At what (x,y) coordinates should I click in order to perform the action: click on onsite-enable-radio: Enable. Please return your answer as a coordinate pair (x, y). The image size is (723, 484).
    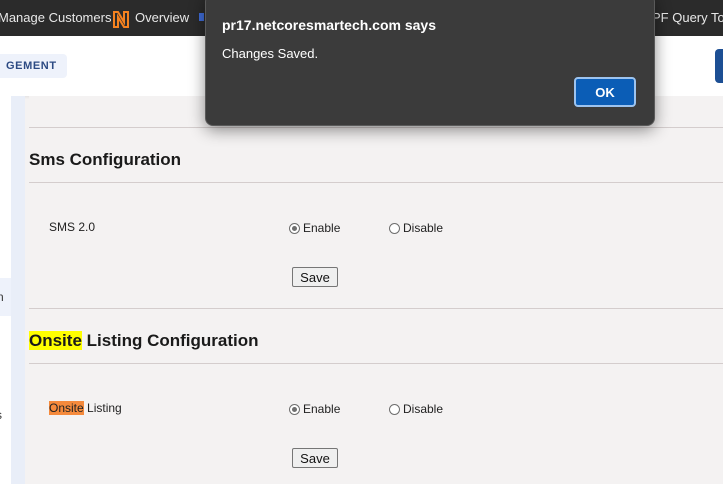
    Looking at the image, I should click on (314, 409).